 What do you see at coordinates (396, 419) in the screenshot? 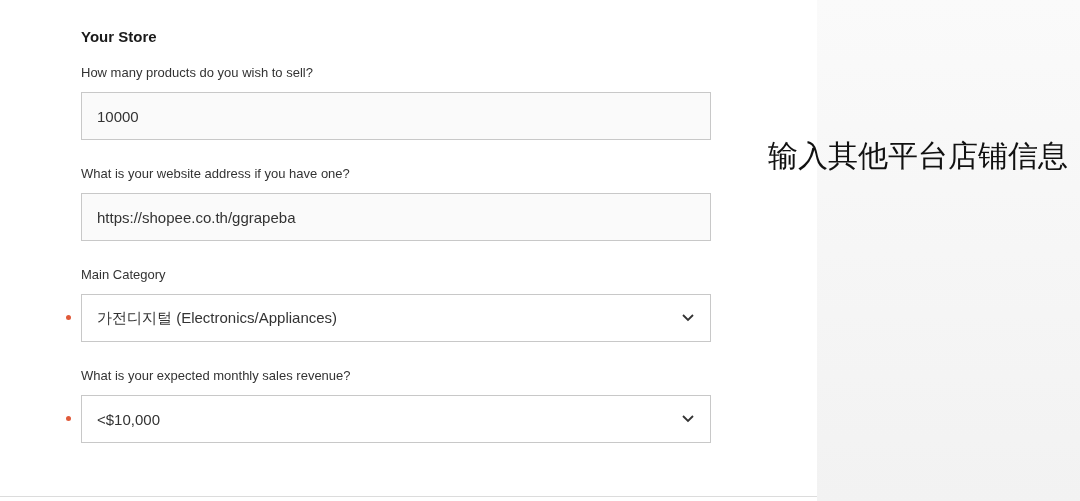
I see `select-field: <$10,000` at bounding box center [396, 419].